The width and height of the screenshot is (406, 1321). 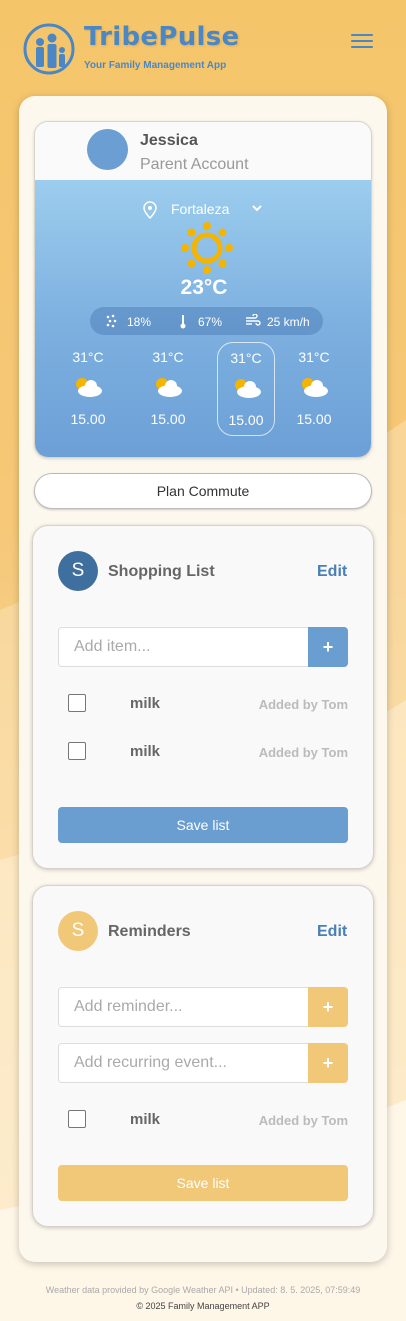 I want to click on current-temperature: 23°C, so click(x=204, y=287).